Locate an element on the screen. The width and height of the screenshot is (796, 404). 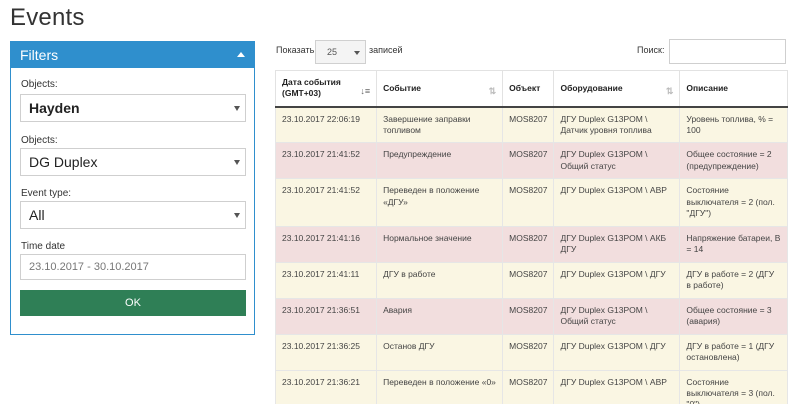
column-header-label: Объект is located at coordinates (525, 87).